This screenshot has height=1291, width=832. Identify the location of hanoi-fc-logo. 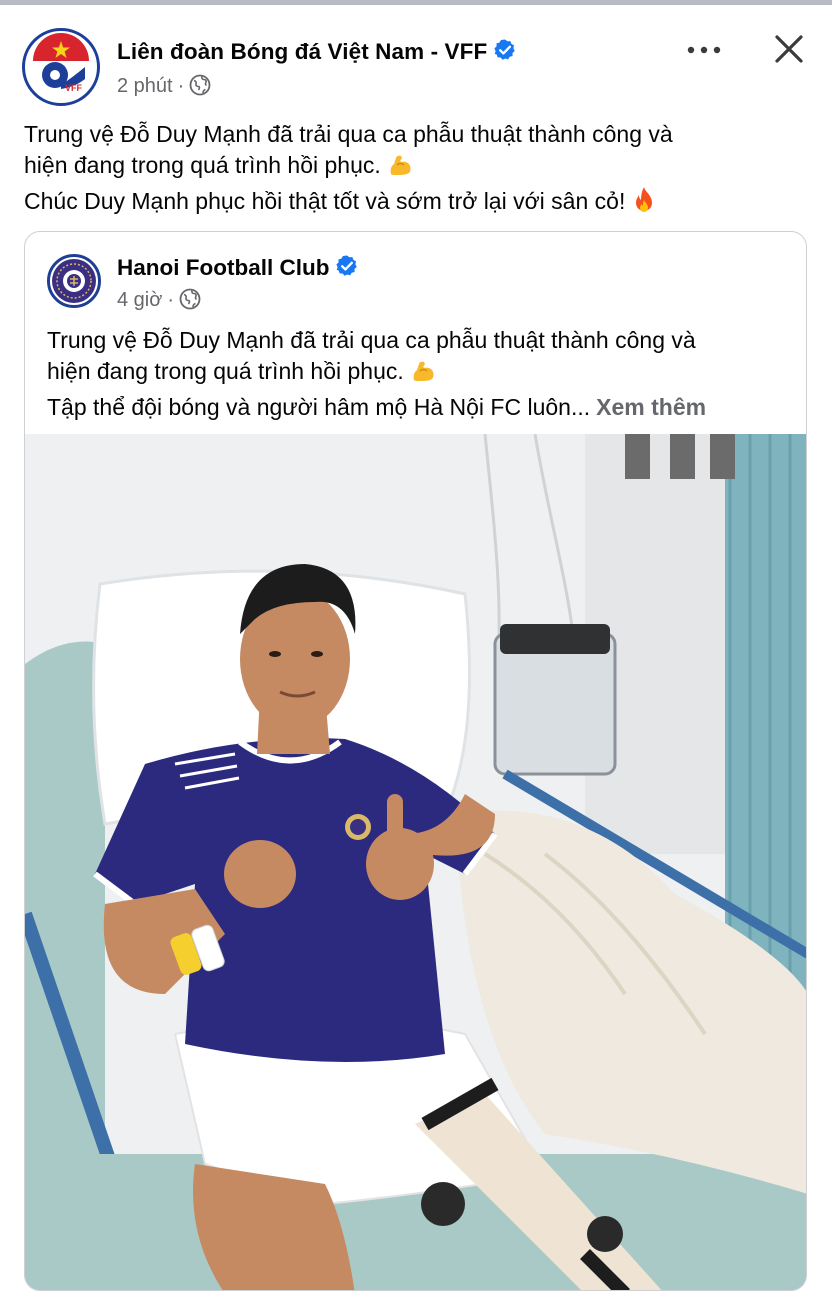
(74, 281).